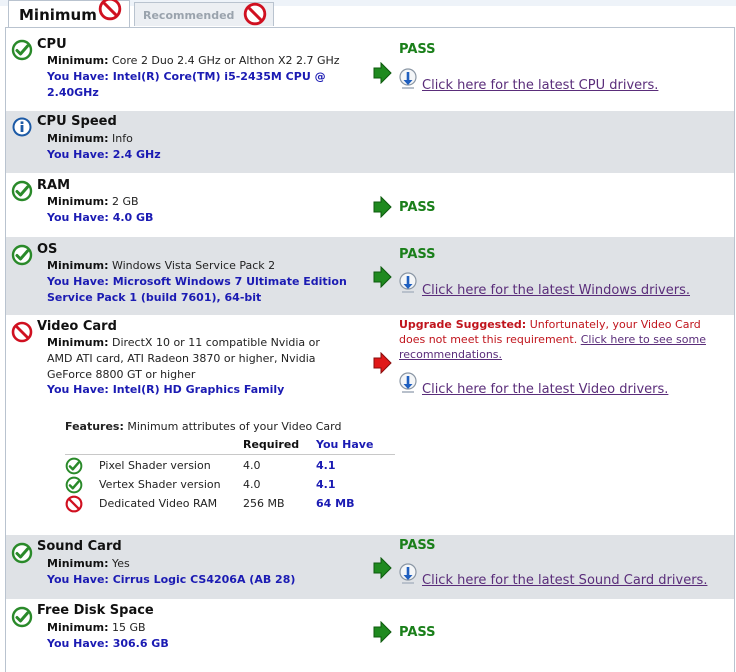 This screenshot has height=672, width=736. I want to click on upgrade-text-1: Unfortunately, your Video Card, so click(615, 324).